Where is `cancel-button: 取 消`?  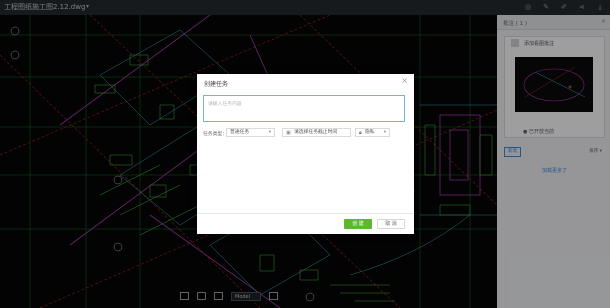
cancel-button: 取 消 is located at coordinates (391, 224).